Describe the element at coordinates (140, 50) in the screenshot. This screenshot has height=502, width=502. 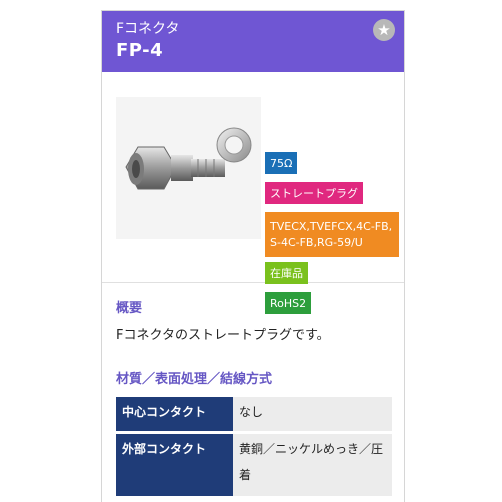
I see `product-title: FP-4` at that location.